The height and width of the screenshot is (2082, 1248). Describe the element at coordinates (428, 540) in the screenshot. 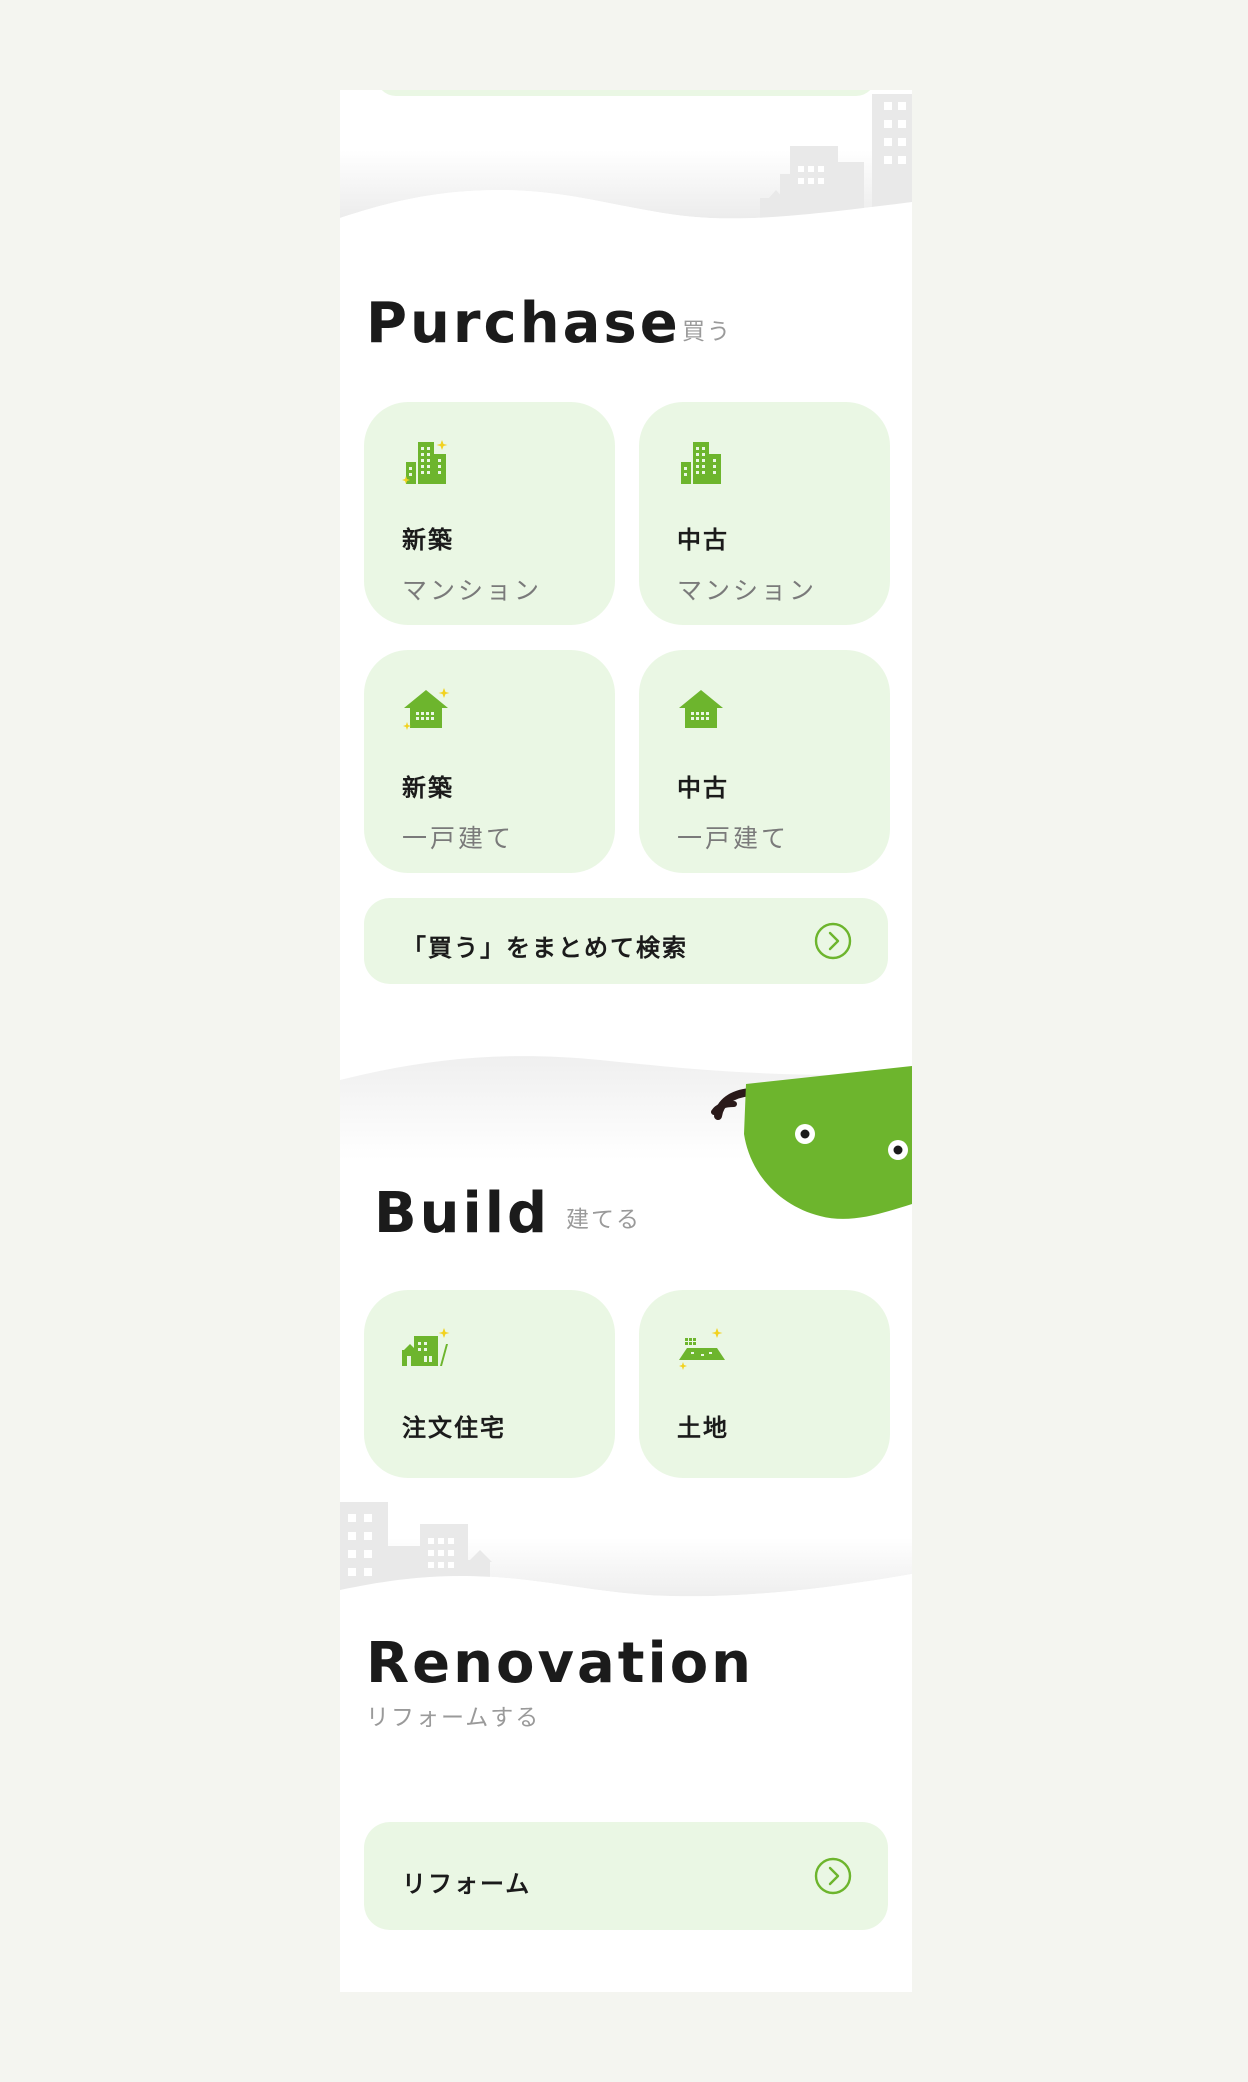

I see `card-new-apartment-label1: 新築` at that location.